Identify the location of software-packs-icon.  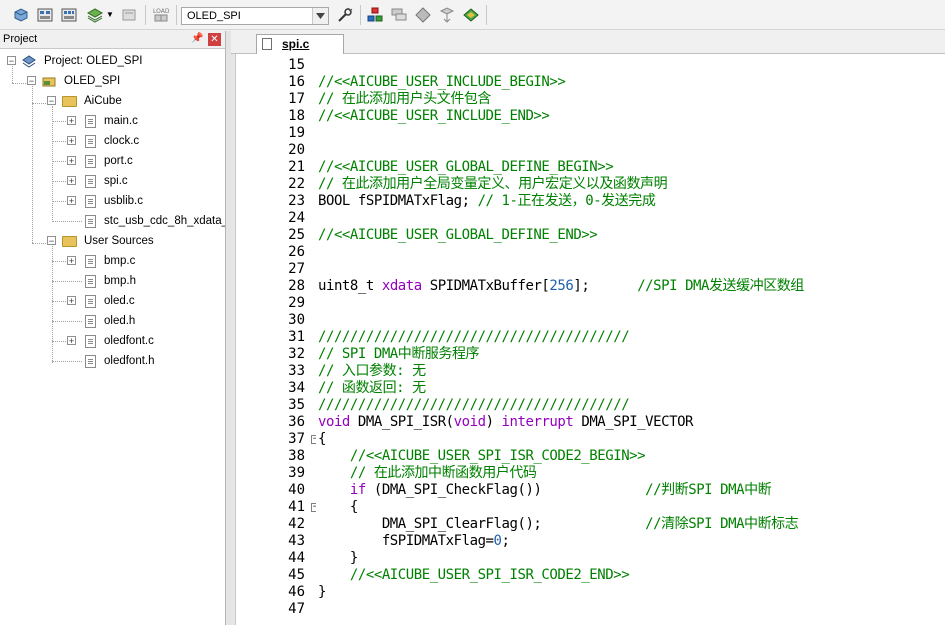
(447, 15).